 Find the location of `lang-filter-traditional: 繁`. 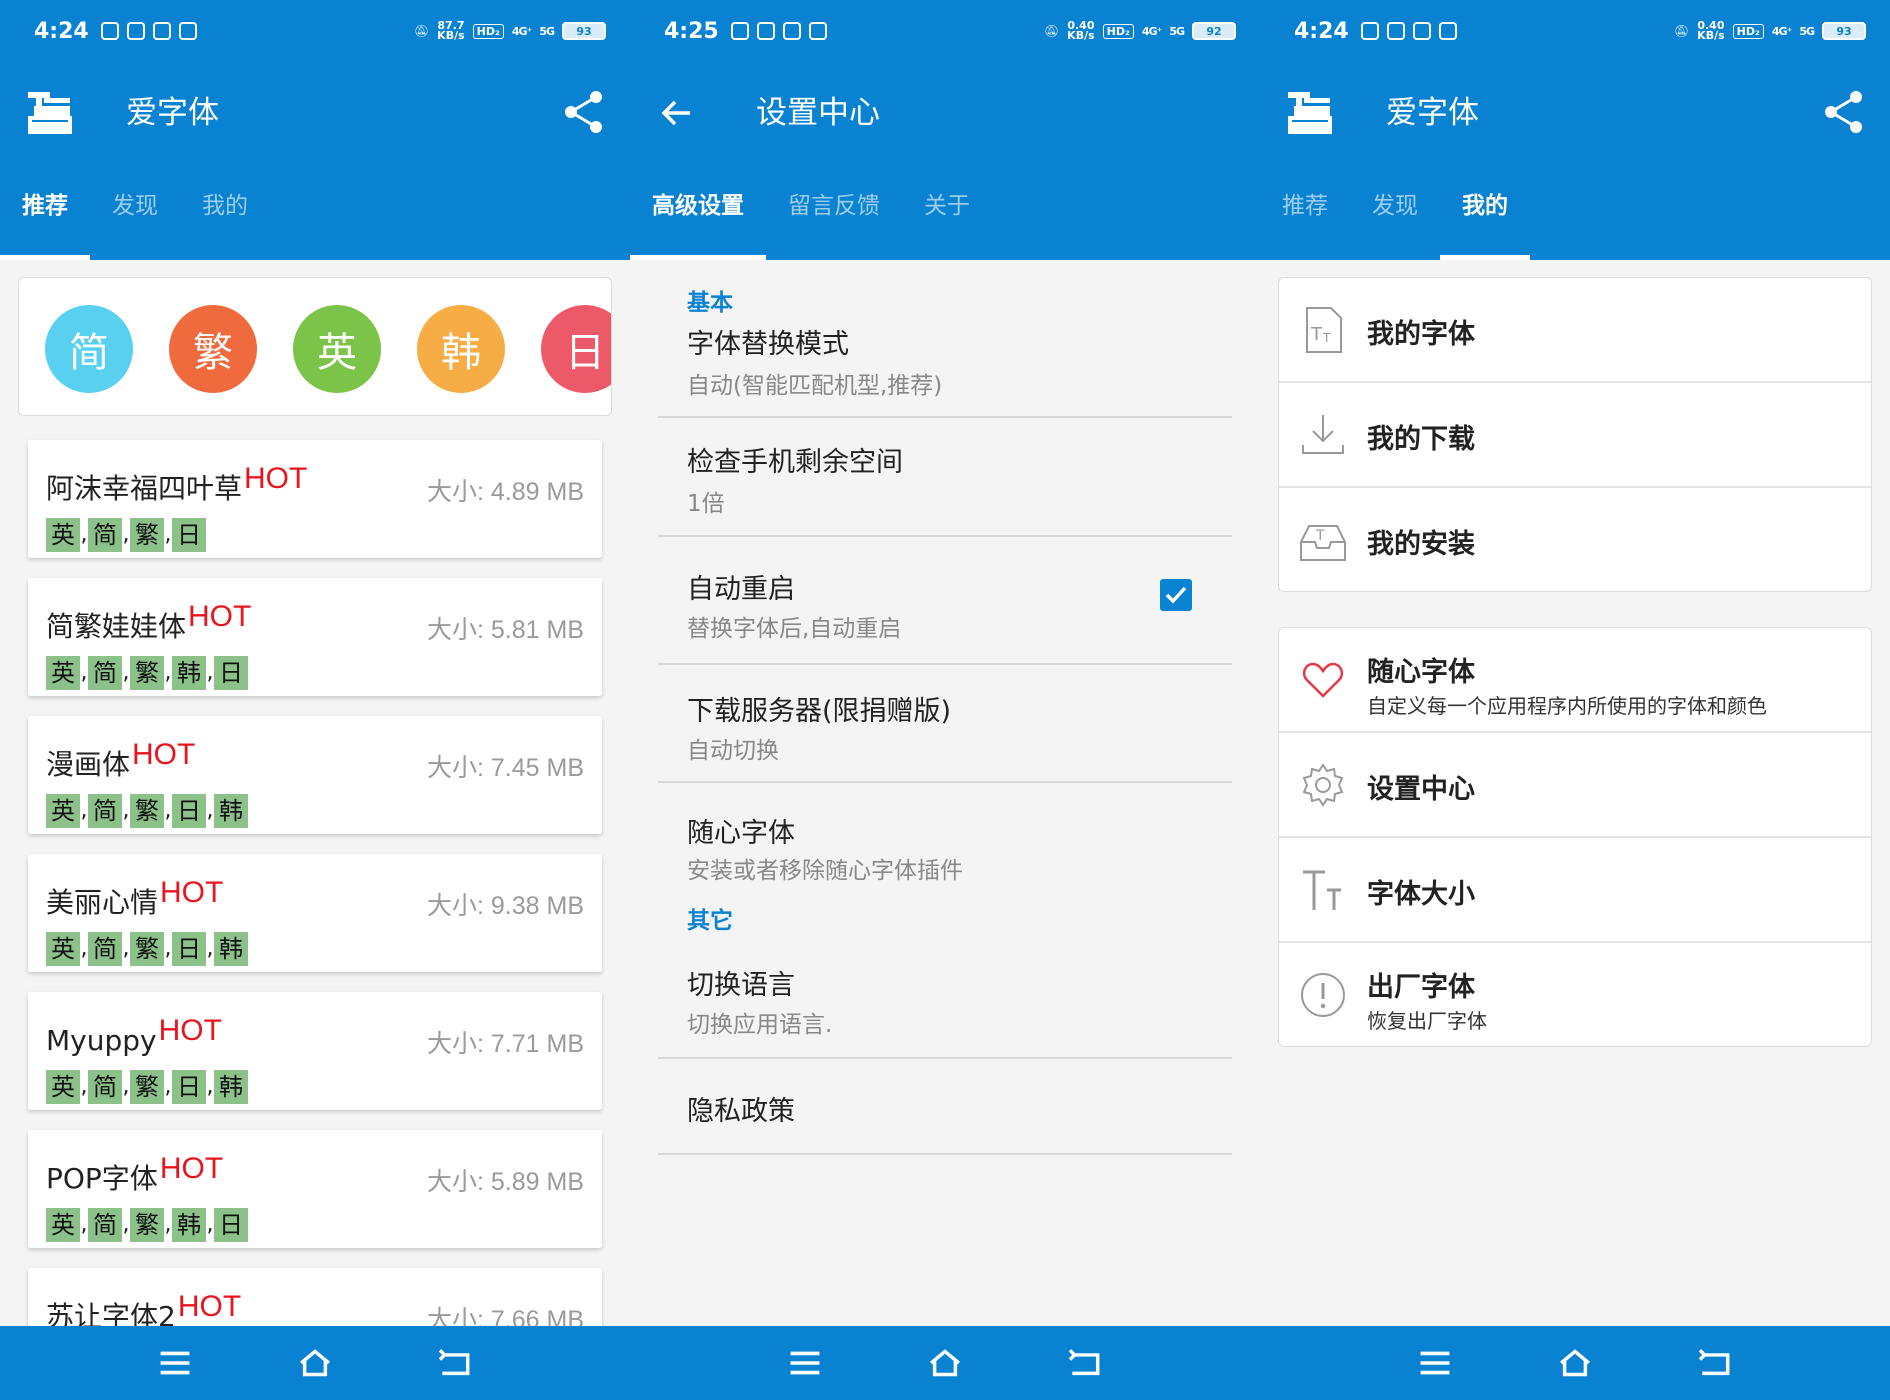

lang-filter-traditional: 繁 is located at coordinates (213, 349).